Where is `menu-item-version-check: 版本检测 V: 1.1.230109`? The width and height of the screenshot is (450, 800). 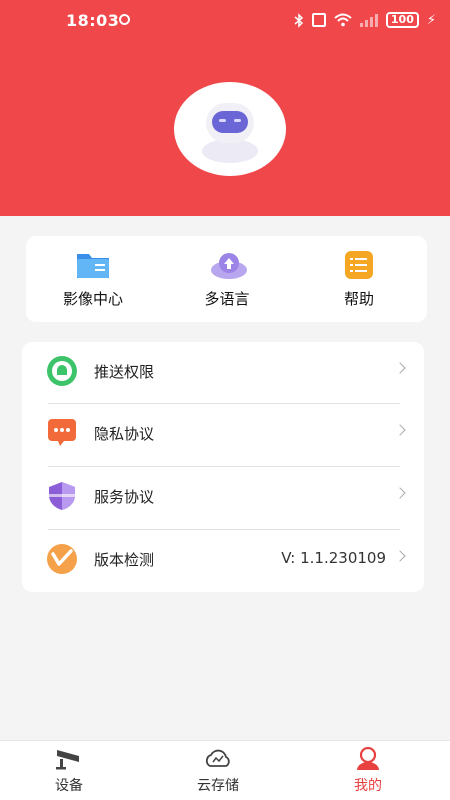
menu-item-version-check: 版本检测 V: 1.1.230109 is located at coordinates (223, 560).